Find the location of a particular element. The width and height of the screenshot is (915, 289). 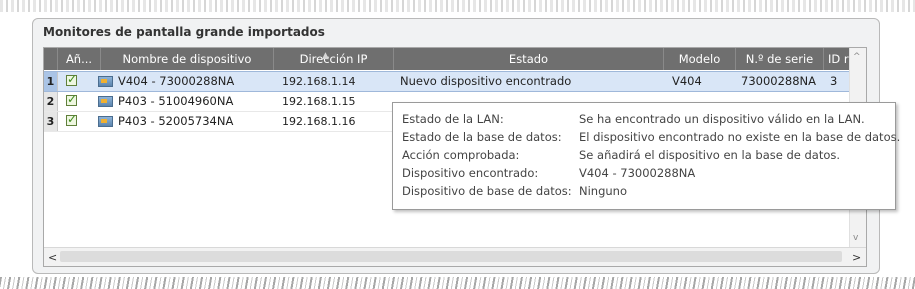

column-header-serial: N.º de serie is located at coordinates (780, 59).